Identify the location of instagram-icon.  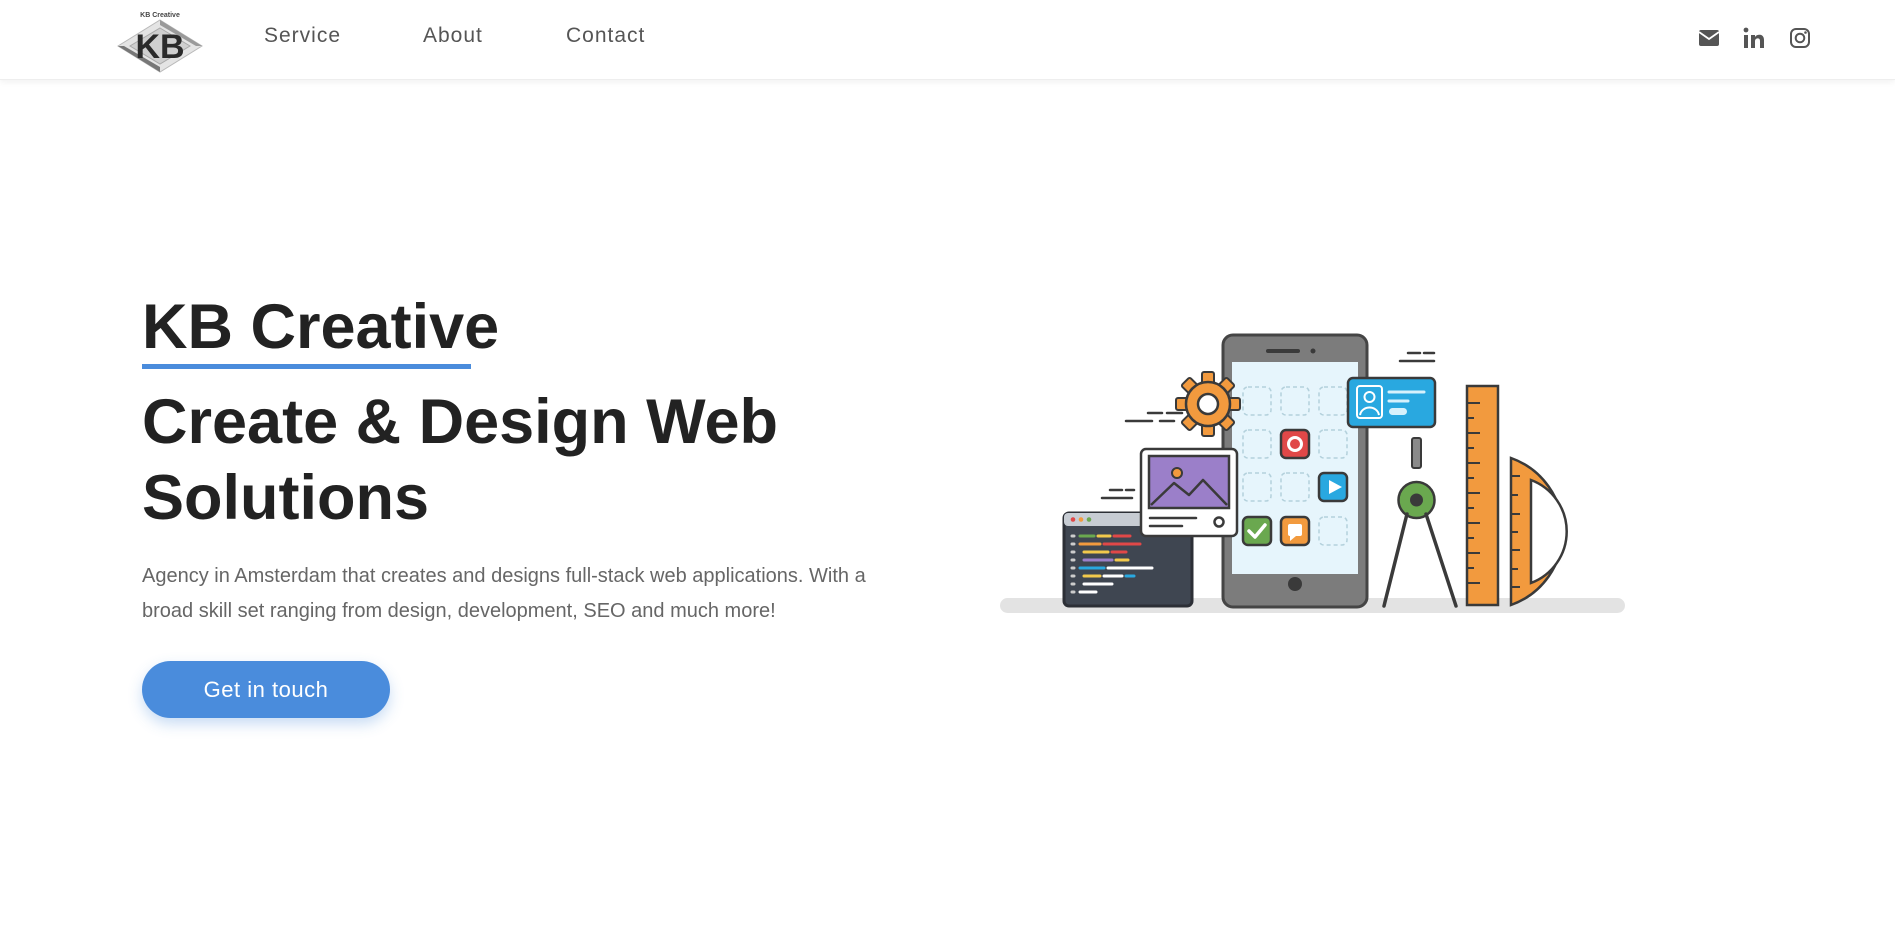
(1800, 38).